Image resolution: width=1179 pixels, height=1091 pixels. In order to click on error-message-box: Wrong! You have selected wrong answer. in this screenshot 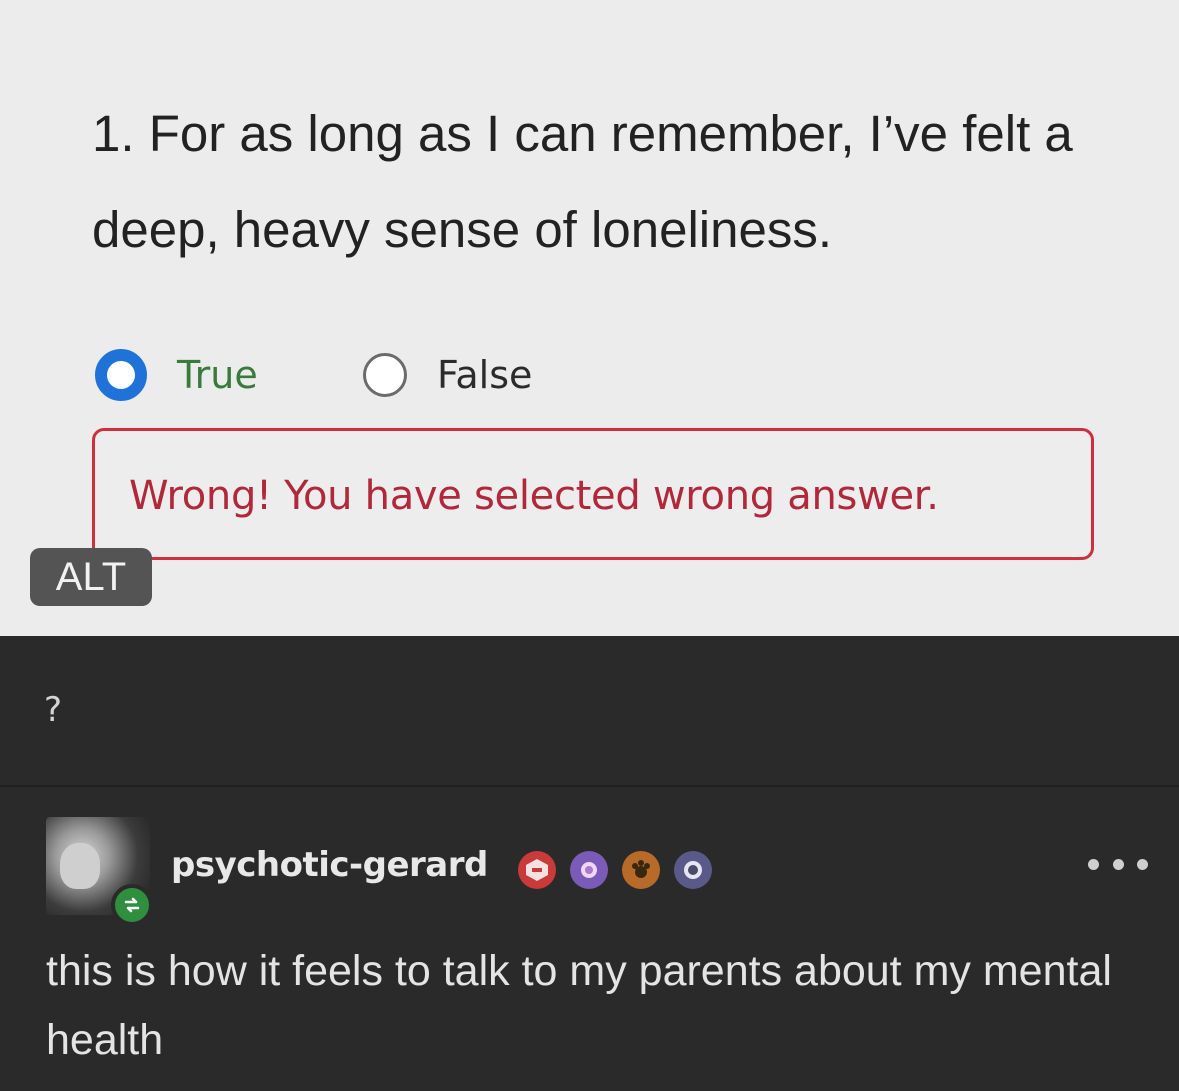, I will do `click(593, 494)`.